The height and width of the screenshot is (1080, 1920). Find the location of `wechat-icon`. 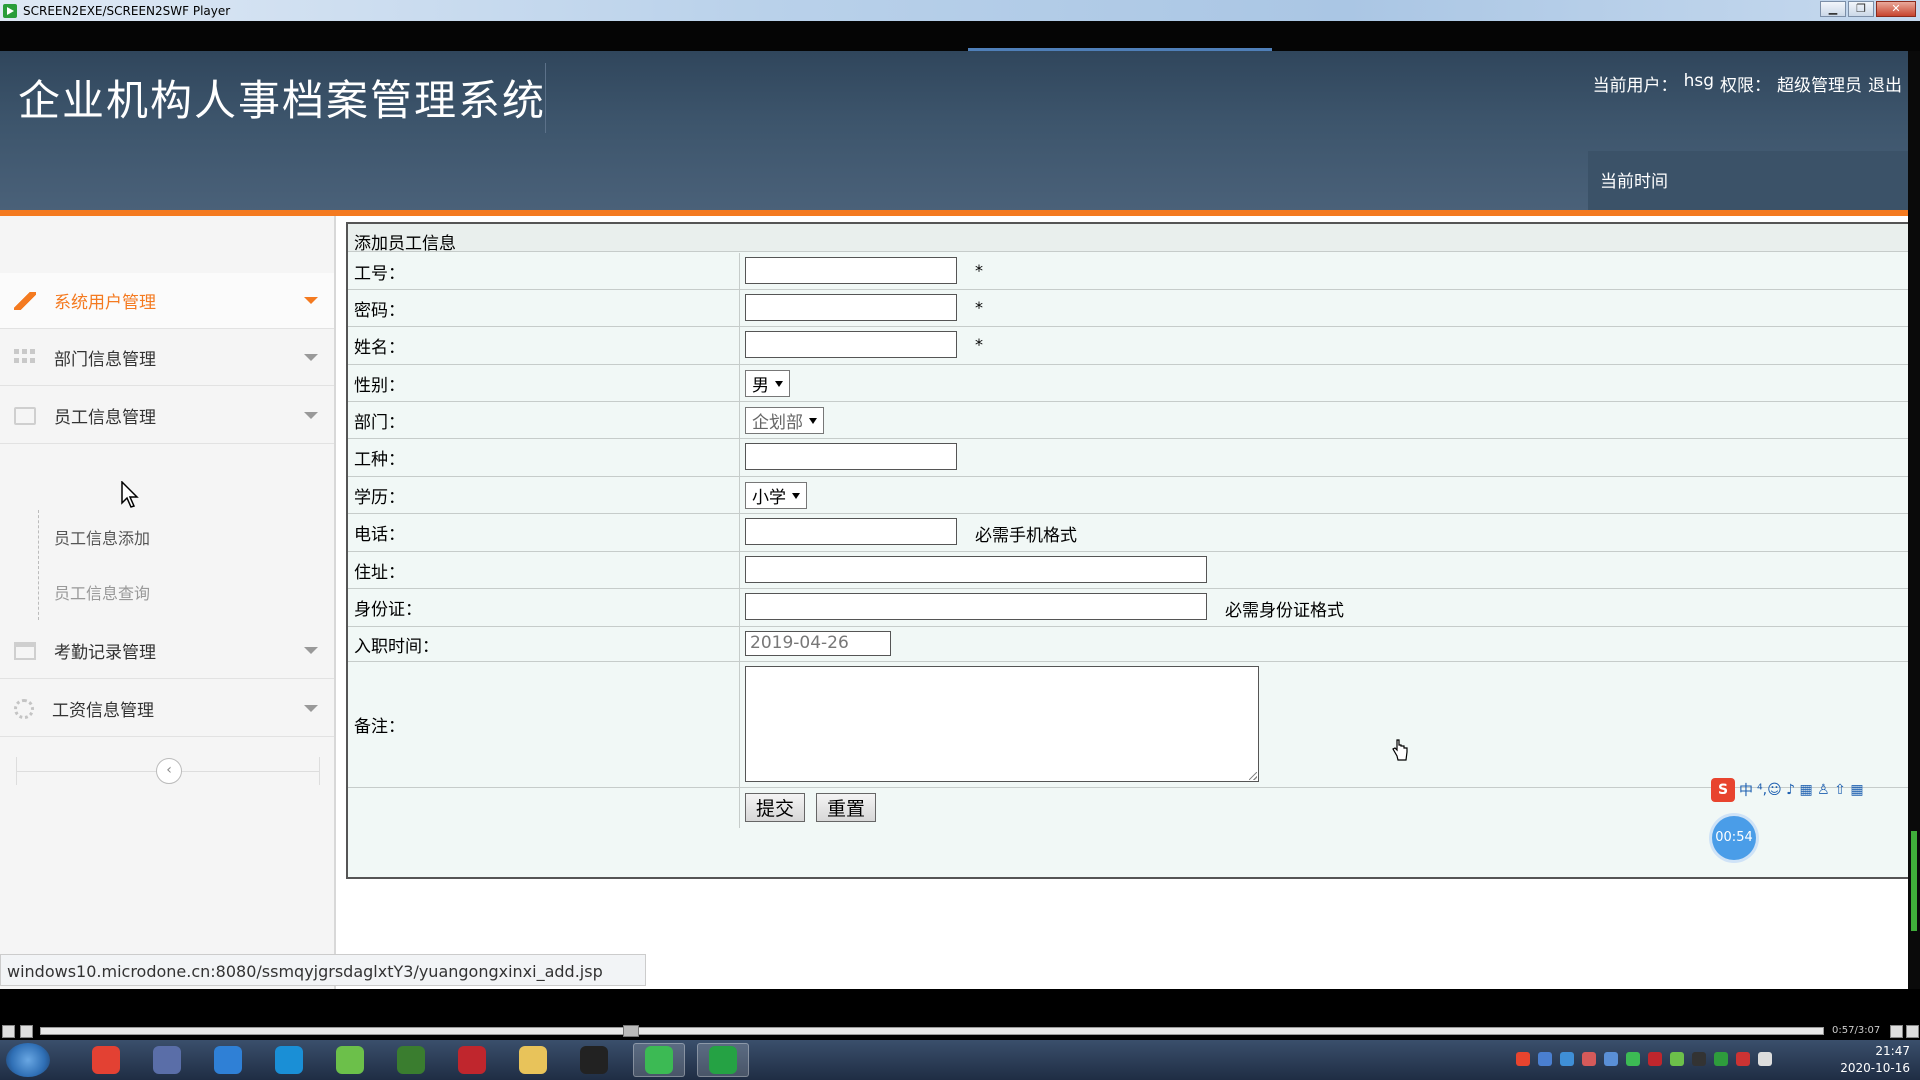

wechat-icon is located at coordinates (659, 1060).